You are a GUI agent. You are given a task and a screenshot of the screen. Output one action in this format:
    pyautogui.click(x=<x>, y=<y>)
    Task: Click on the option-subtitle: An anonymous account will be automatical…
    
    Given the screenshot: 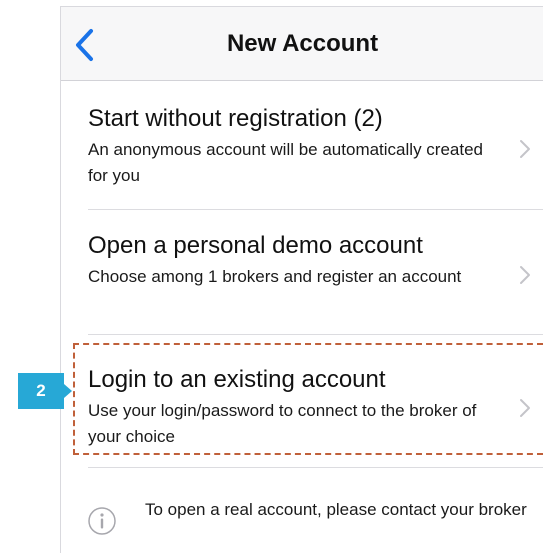 What is the action you would take?
    pyautogui.click(x=285, y=162)
    